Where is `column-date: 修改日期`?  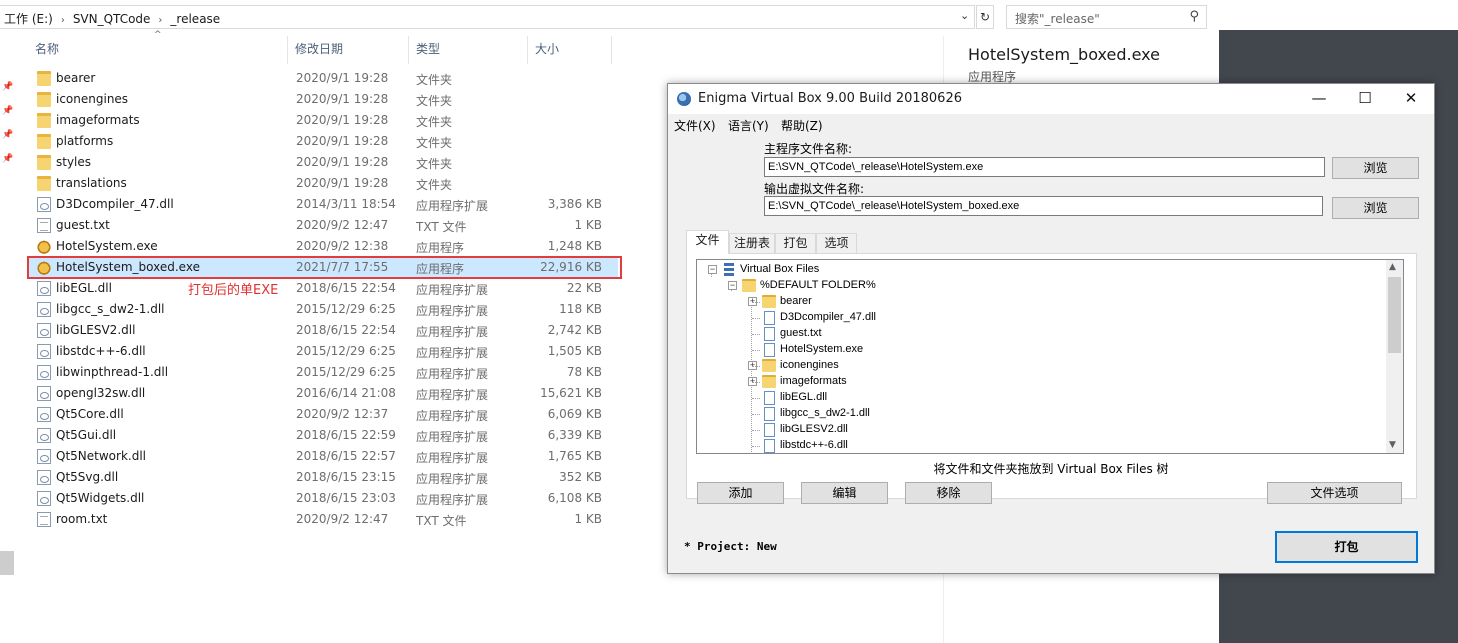
column-date: 修改日期 is located at coordinates (348, 50).